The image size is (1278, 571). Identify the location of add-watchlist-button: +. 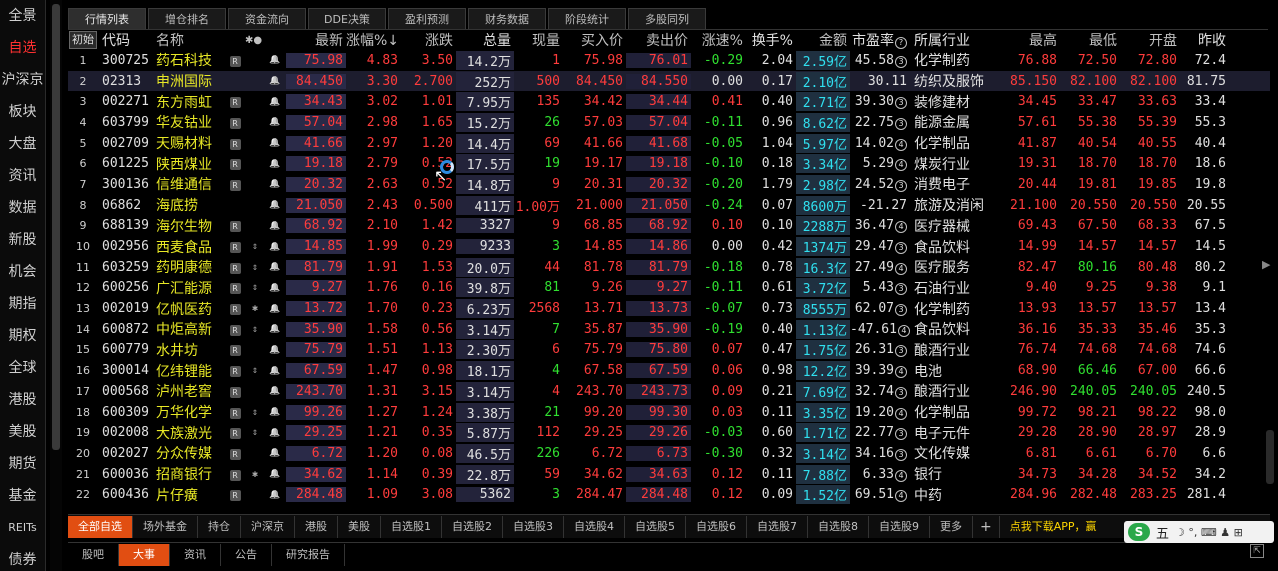
(986, 526).